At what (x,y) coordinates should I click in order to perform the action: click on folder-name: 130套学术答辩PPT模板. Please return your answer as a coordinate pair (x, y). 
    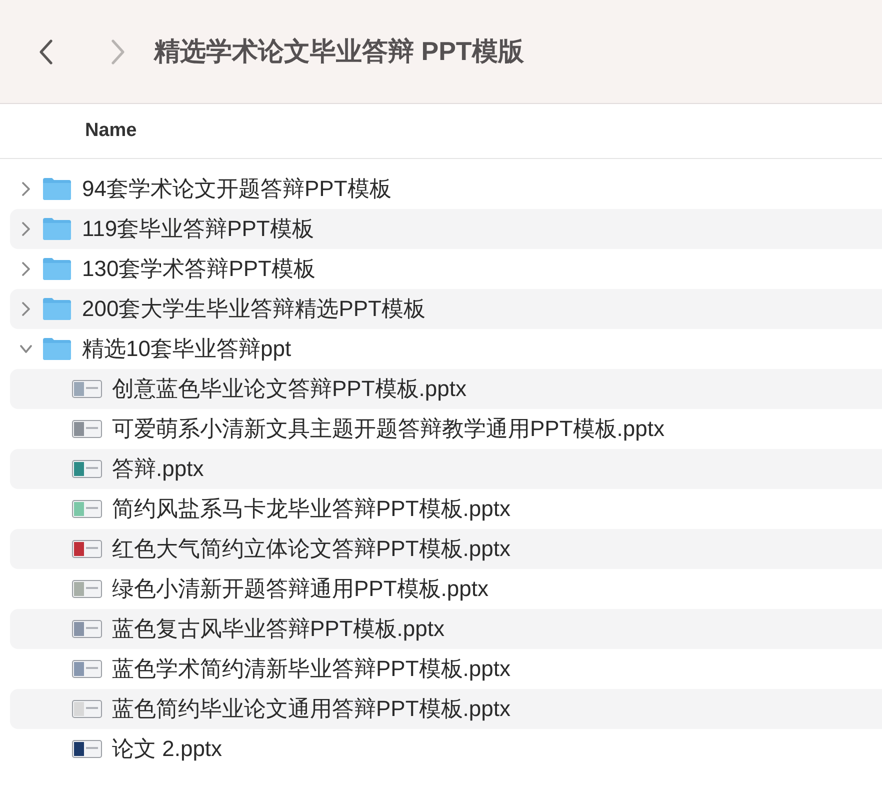
    Looking at the image, I should click on (199, 269).